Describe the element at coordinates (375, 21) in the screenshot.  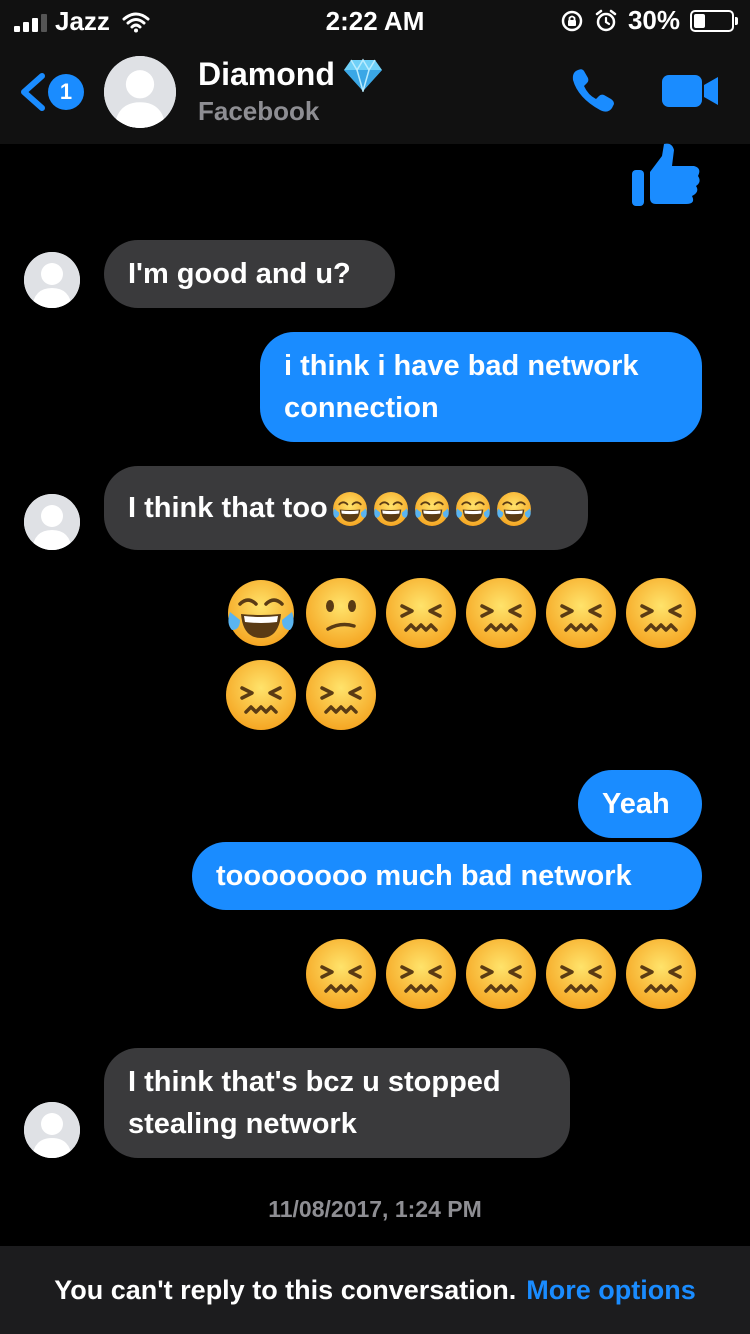
I see `status-bar: Jazz 2:22 AM 30%` at that location.